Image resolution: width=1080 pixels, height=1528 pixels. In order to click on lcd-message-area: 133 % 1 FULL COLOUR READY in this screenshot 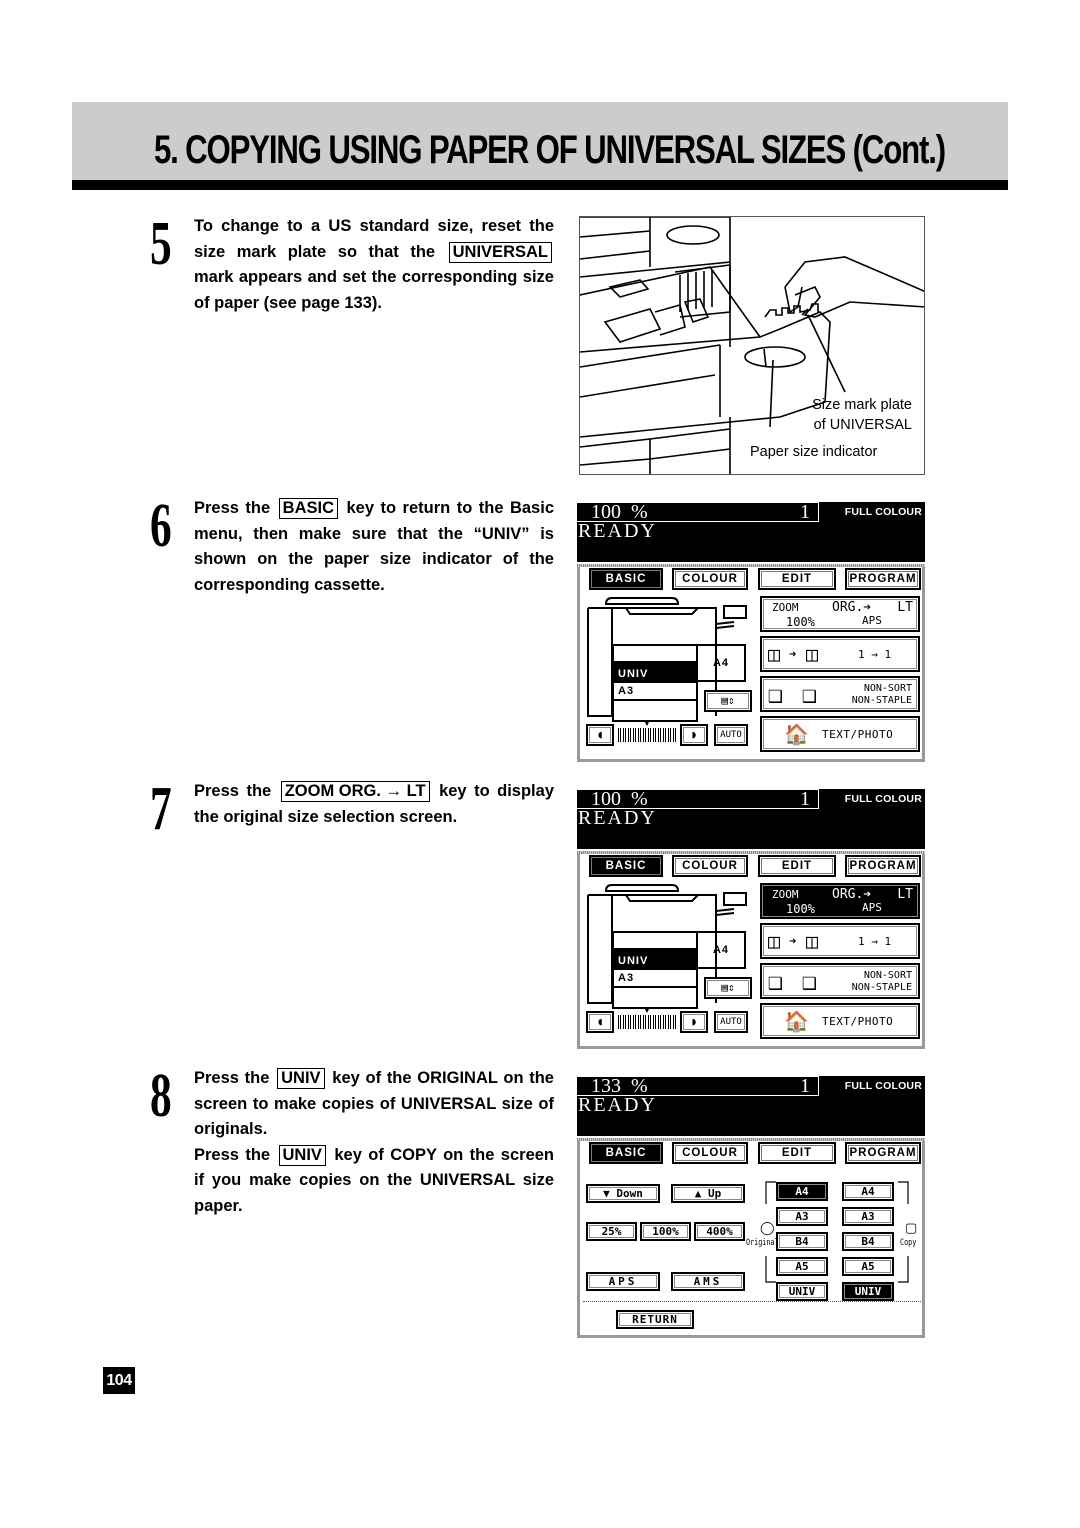, I will do `click(751, 1106)`.